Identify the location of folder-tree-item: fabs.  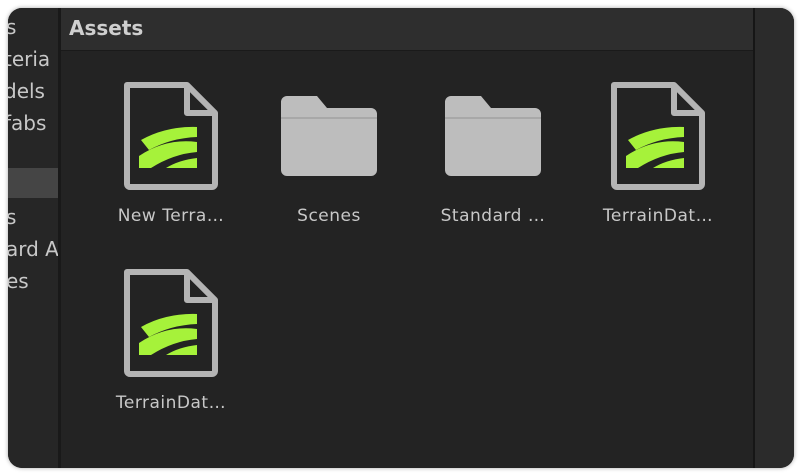
(27, 123).